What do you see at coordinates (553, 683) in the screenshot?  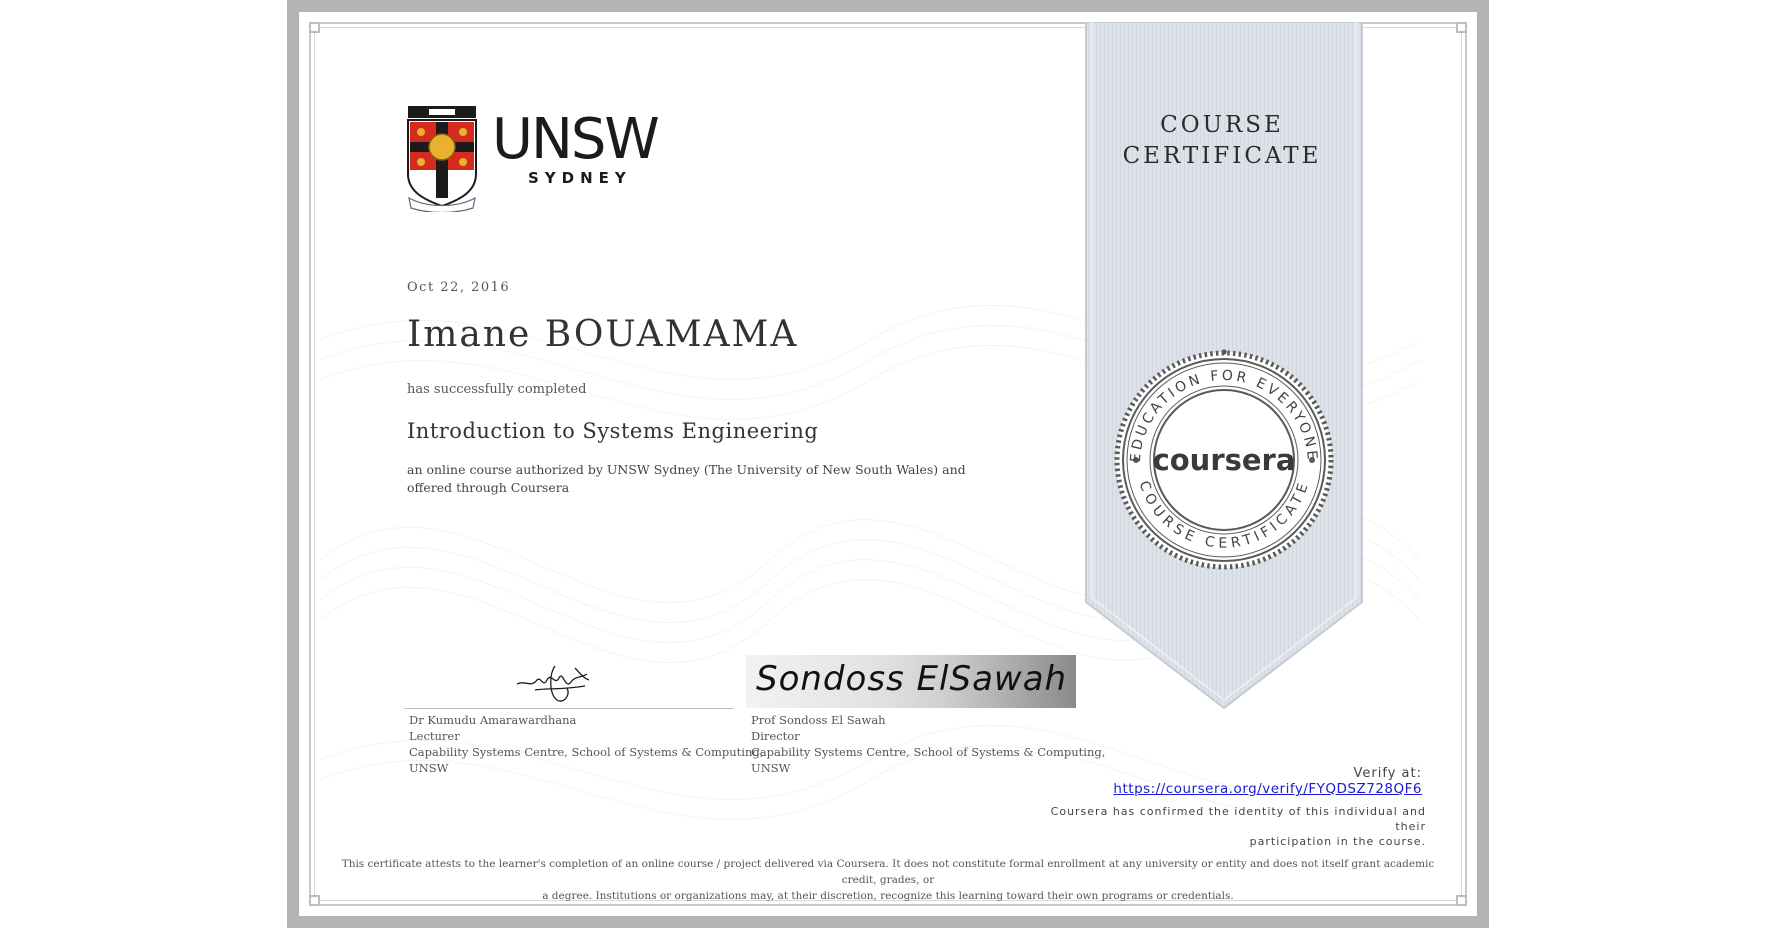 I see `signature-lecturer` at bounding box center [553, 683].